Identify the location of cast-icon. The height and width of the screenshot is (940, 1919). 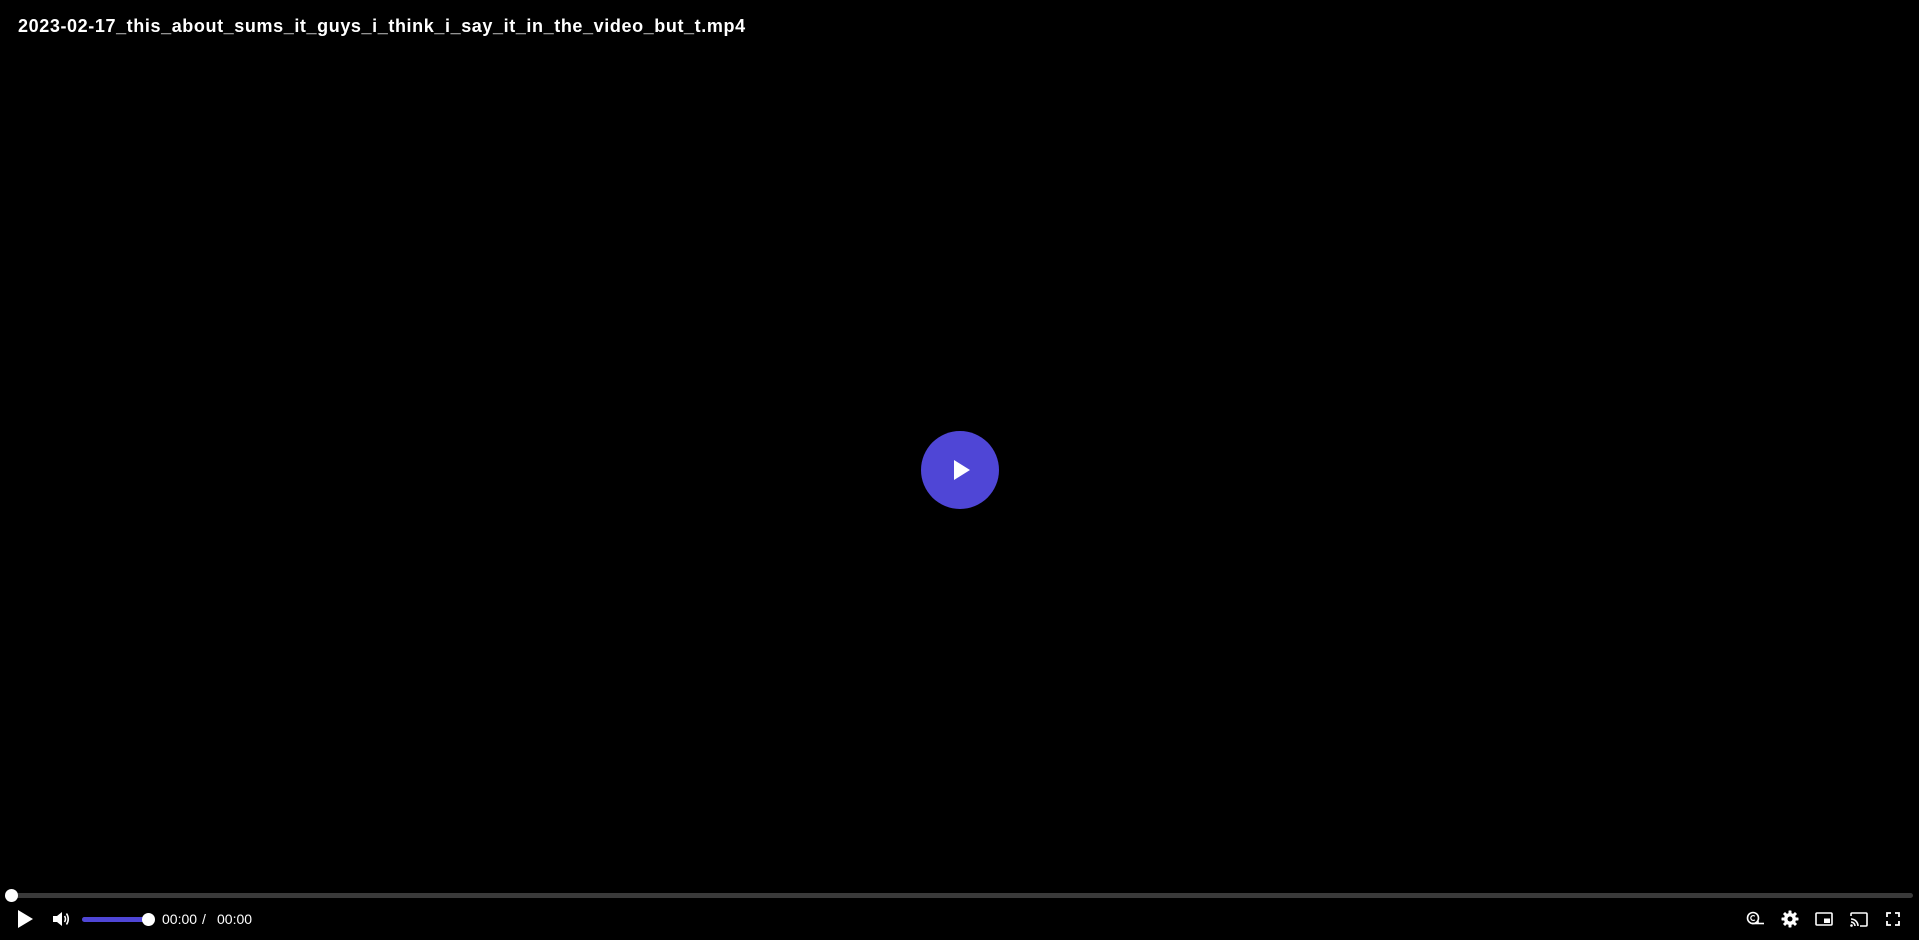
(1859, 919).